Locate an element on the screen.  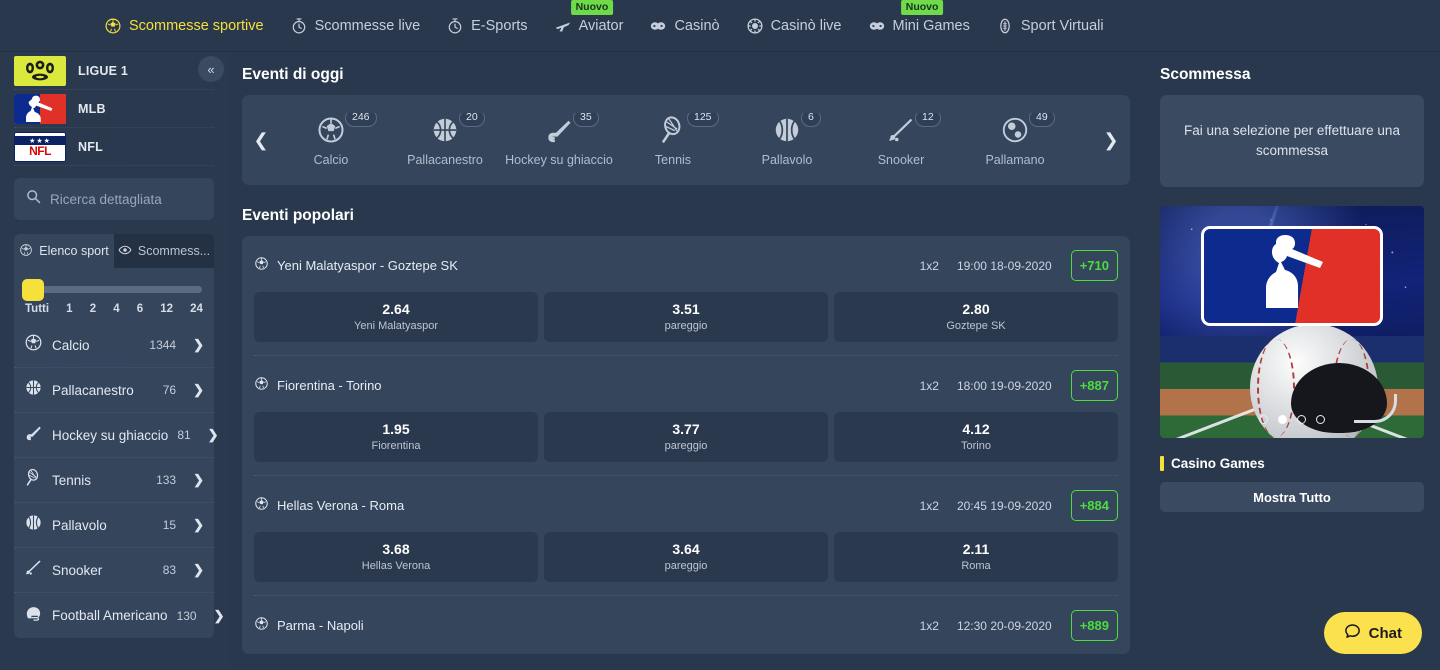
odd-button: 2.11 Roma is located at coordinates (976, 557).